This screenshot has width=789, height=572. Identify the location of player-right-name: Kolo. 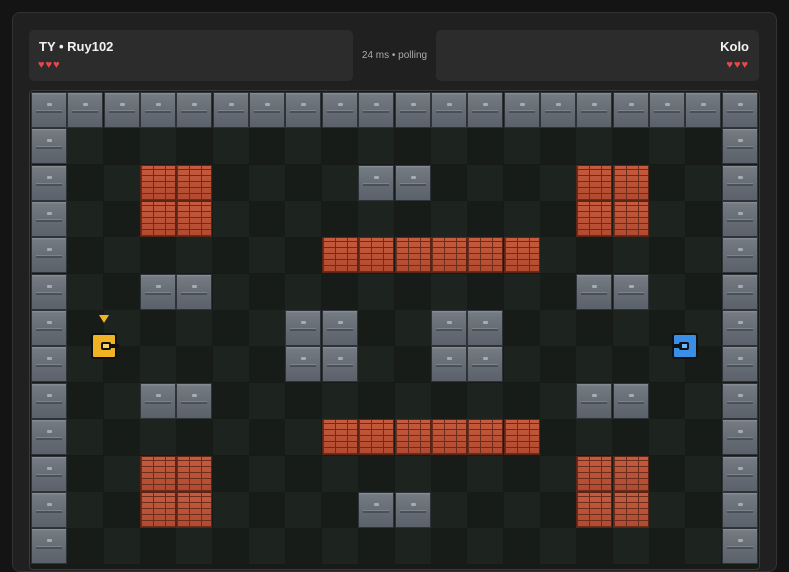
(734, 46).